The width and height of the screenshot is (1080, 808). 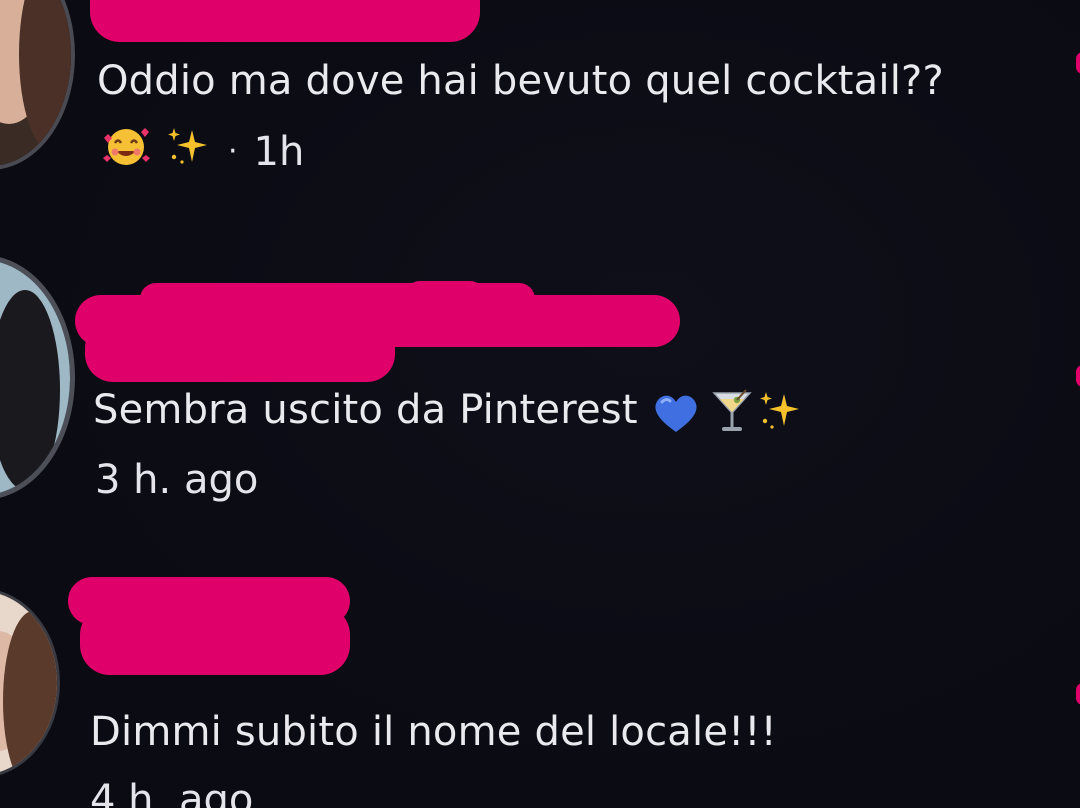 I want to click on comment-time-1: 1h, so click(x=279, y=151).